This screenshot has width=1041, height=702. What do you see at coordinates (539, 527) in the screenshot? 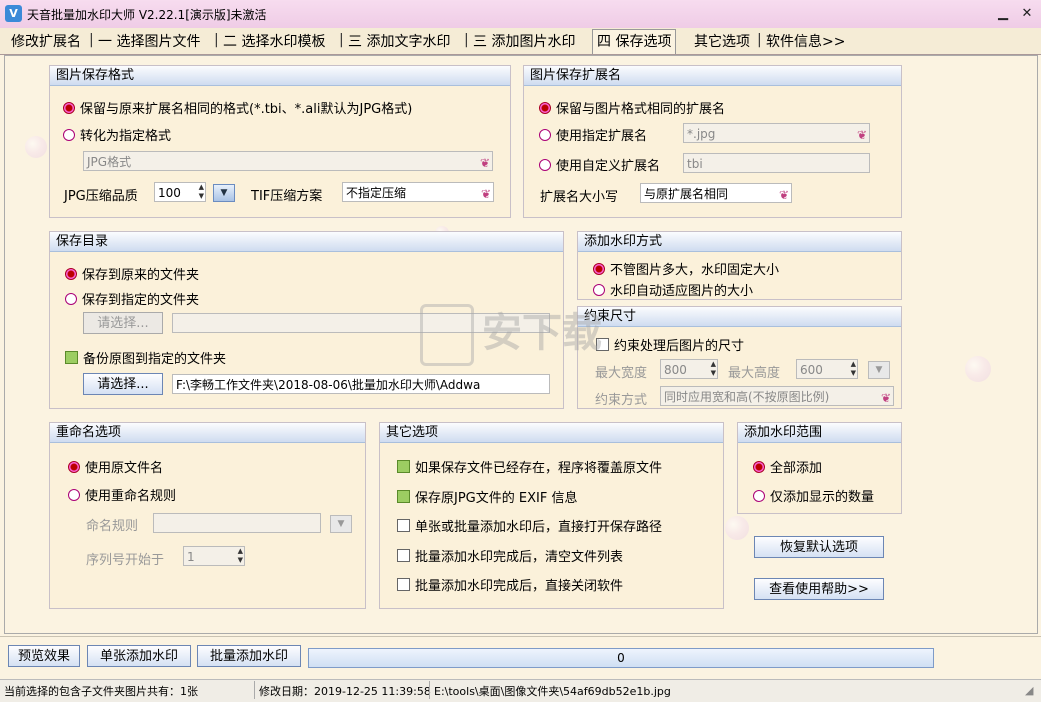
I see `checkbox-label: 单张或批量添加水印后，直接打开保存路径` at bounding box center [539, 527].